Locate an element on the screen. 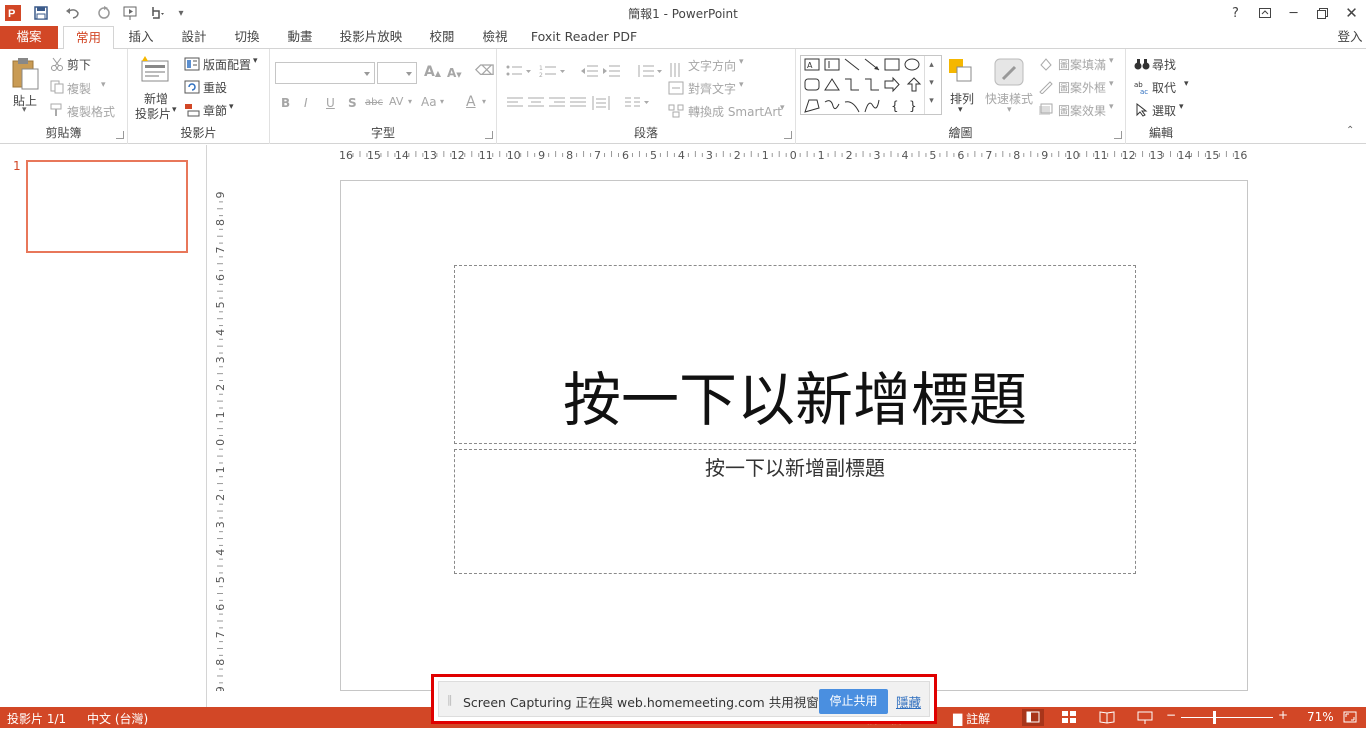 The height and width of the screenshot is (729, 1366). zoom-slider-thumb is located at coordinates (1214, 717).